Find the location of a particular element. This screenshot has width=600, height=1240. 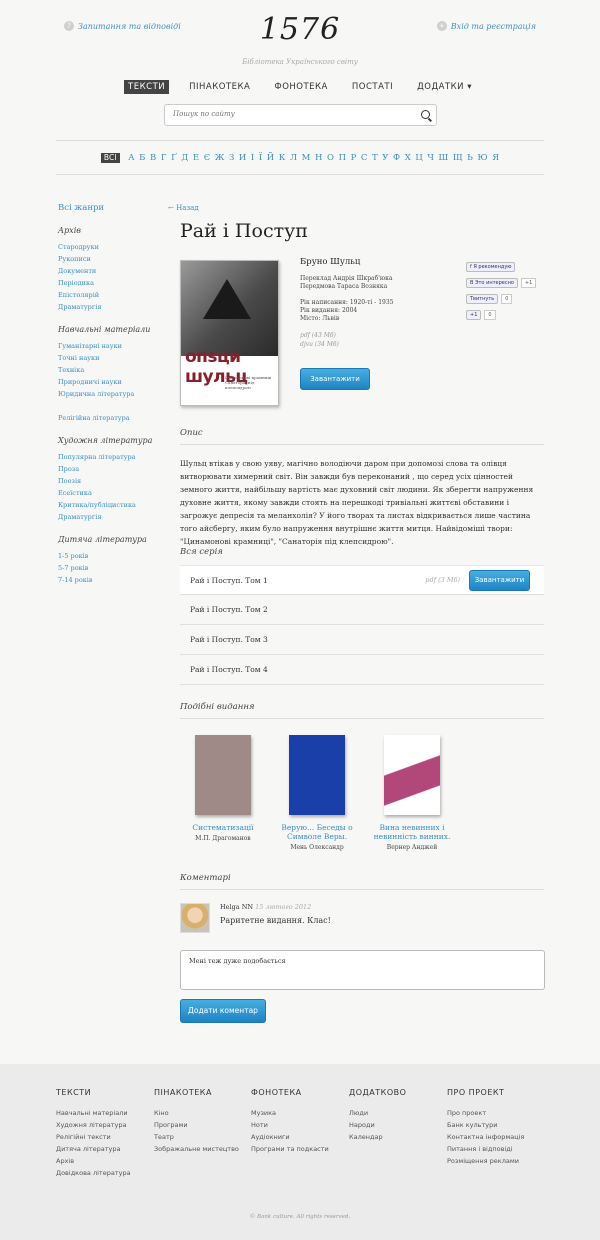

alphabet-letter: У is located at coordinates (385, 158).